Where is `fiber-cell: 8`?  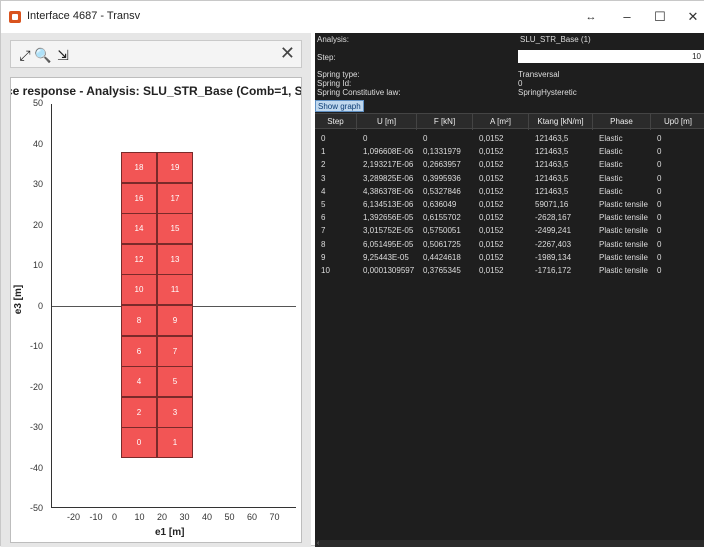
fiber-cell: 8 is located at coordinates (139, 320).